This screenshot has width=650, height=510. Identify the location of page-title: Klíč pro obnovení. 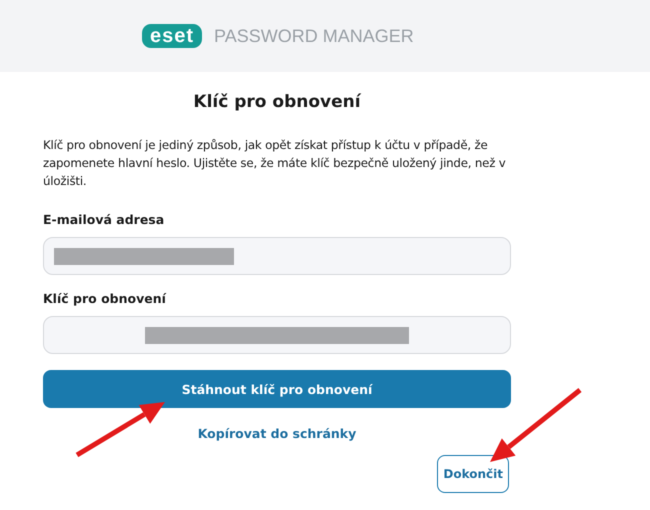
(277, 102).